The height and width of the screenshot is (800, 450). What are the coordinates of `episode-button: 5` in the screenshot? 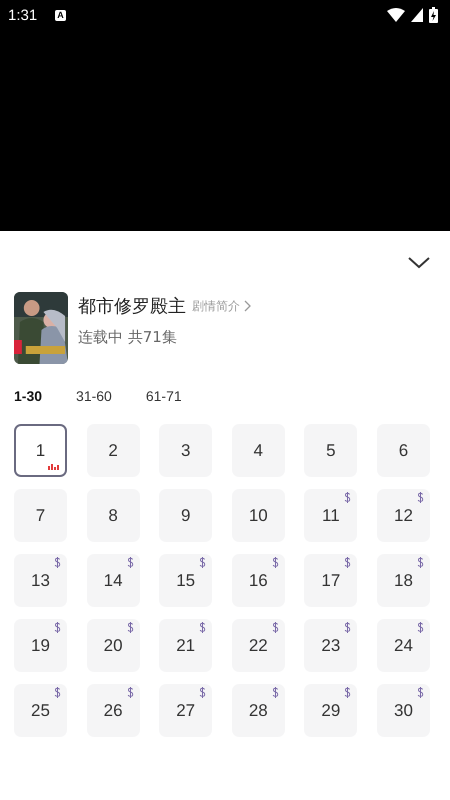 It's located at (331, 450).